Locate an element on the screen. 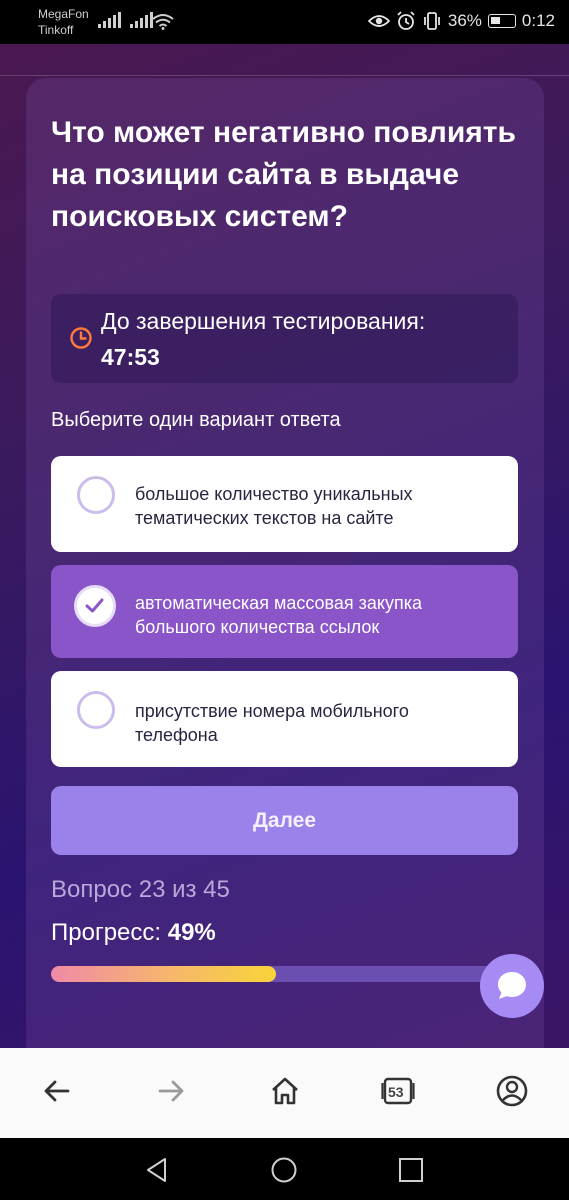  check-icon is located at coordinates (94, 605).